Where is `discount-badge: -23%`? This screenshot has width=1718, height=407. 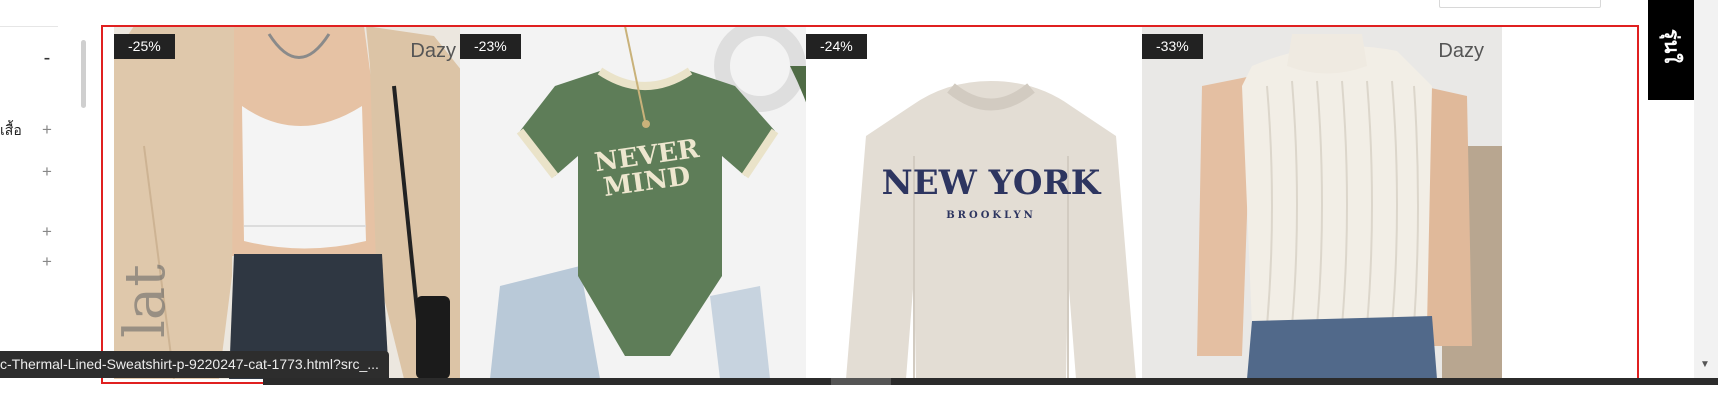 discount-badge: -23% is located at coordinates (490, 46).